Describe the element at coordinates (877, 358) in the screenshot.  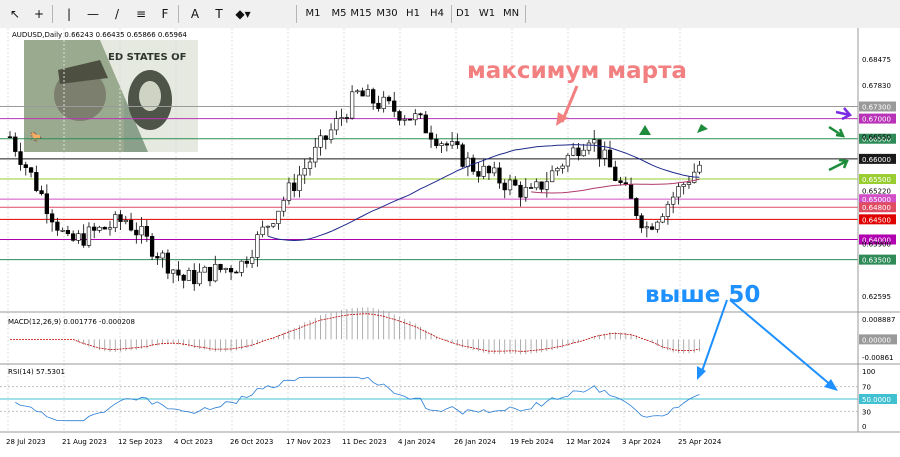
I see `macd-axis-label: -0.00861` at that location.